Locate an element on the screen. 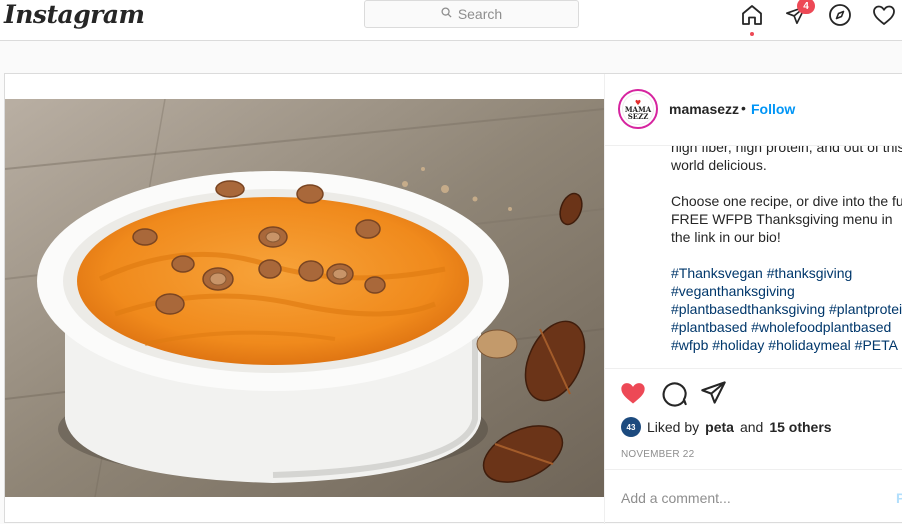 This screenshot has height=524, width=902. likes-summary: 43 Liked by peta and 15 others is located at coordinates (726, 427).